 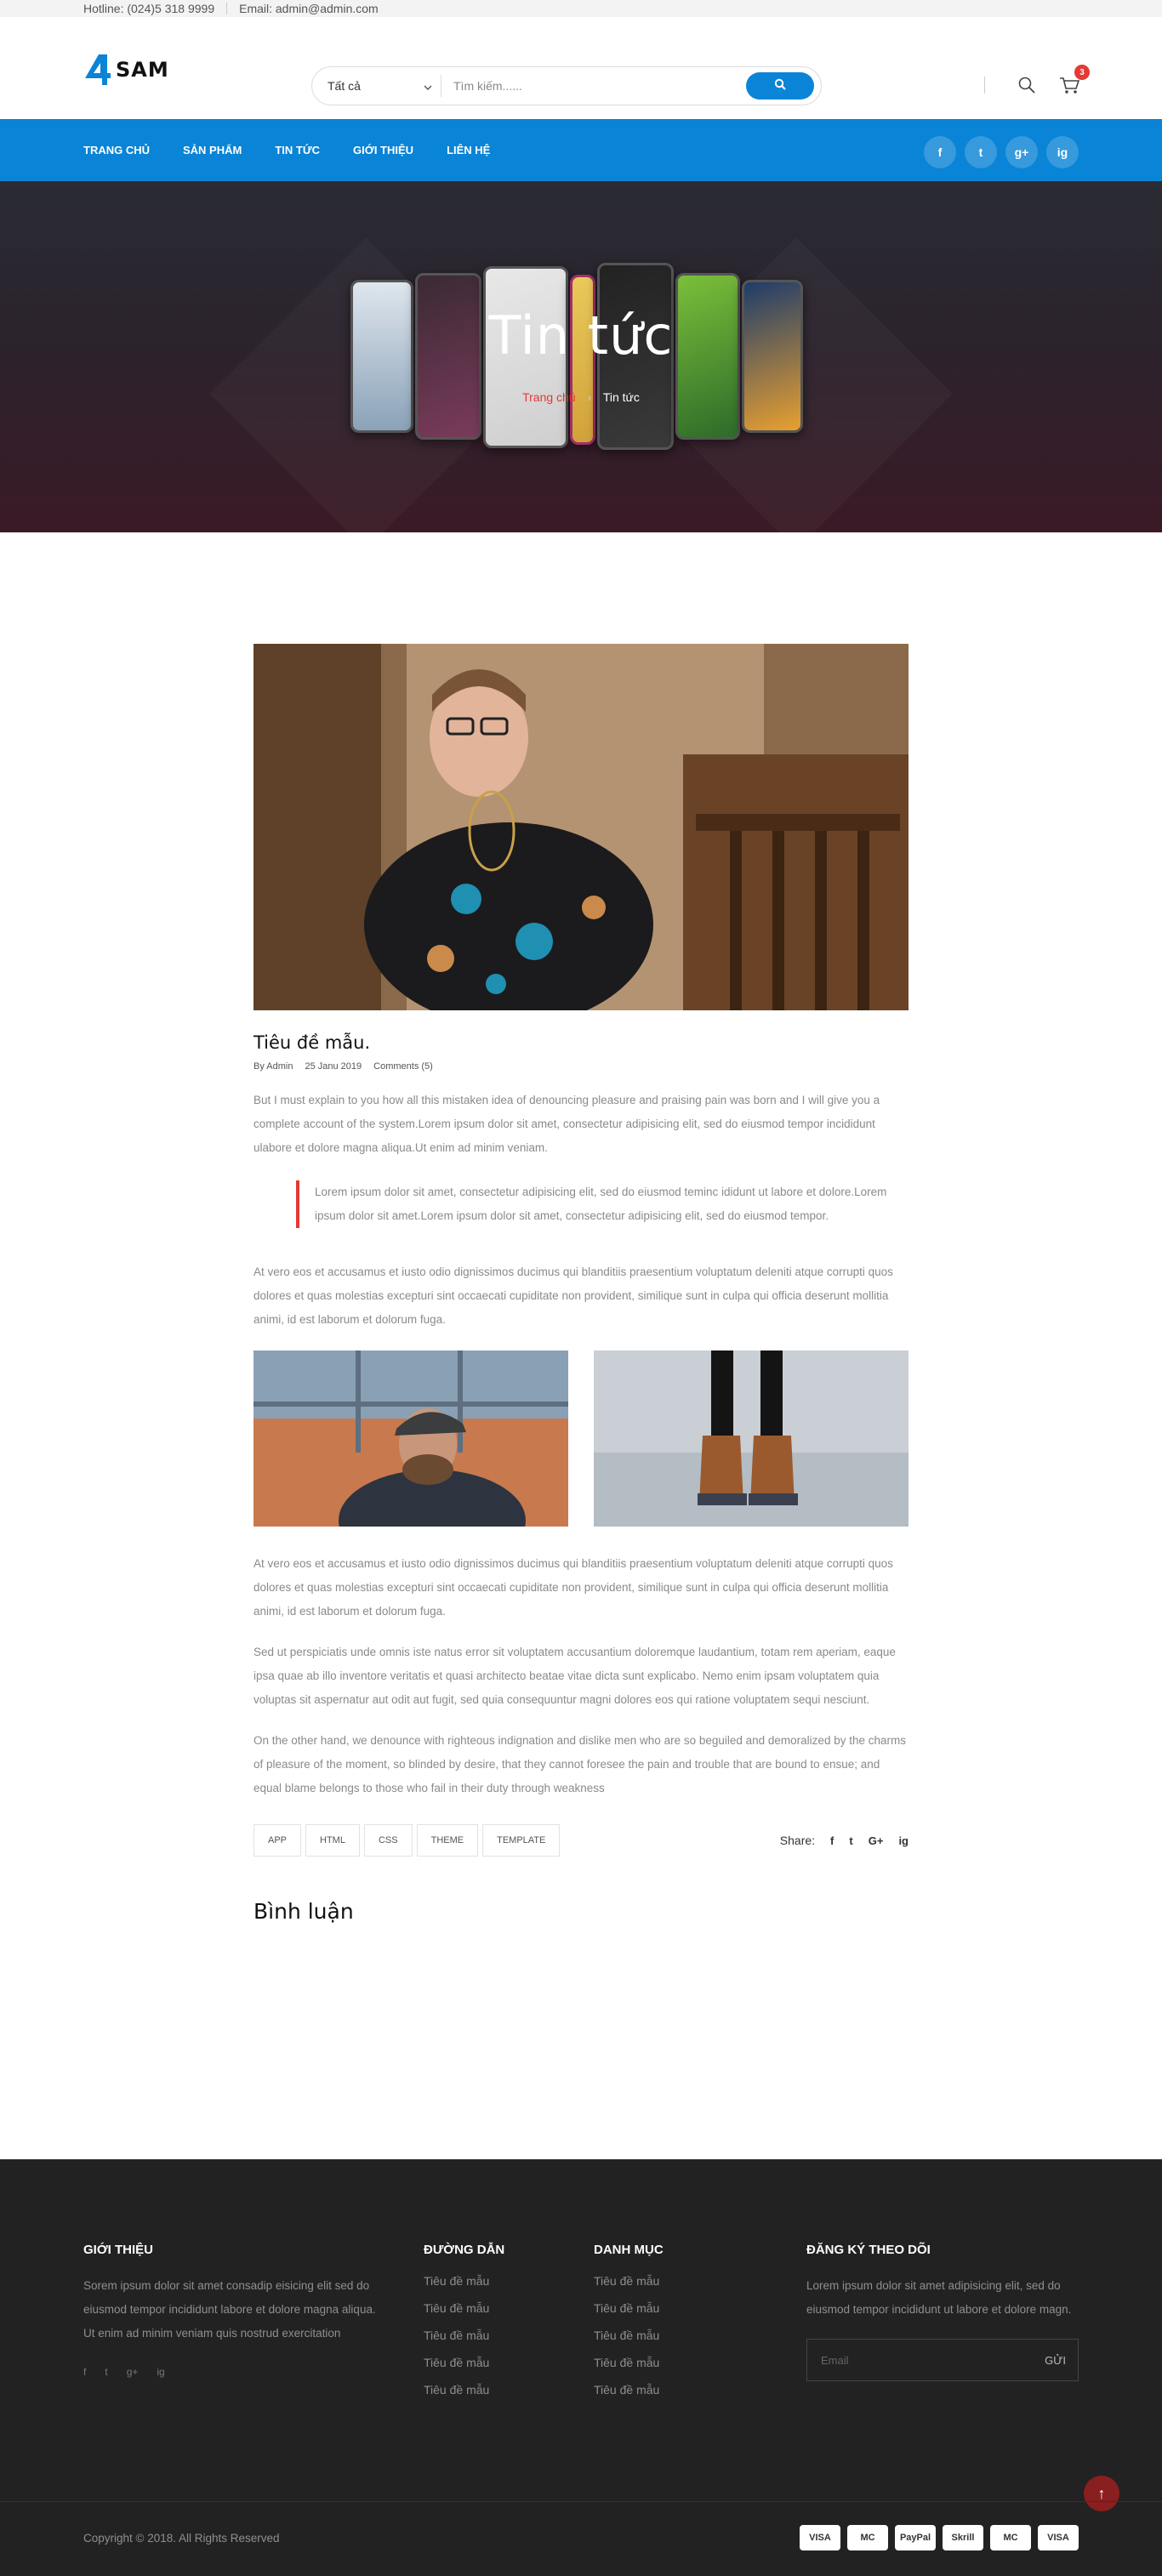 What do you see at coordinates (106, 2372) in the screenshot?
I see `footer-twitter-icon: t` at bounding box center [106, 2372].